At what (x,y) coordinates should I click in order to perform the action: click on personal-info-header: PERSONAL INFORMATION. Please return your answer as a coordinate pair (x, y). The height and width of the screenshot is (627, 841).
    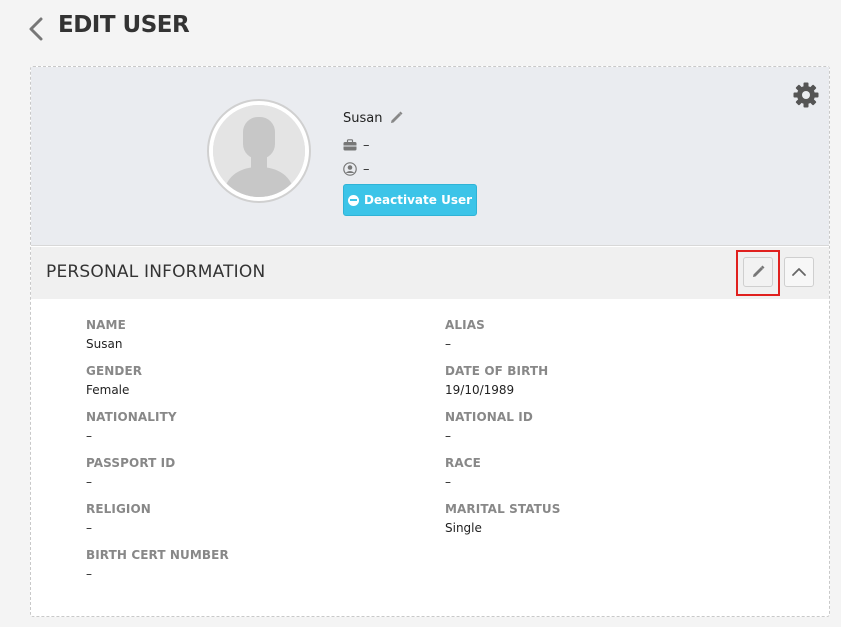
    Looking at the image, I should click on (430, 273).